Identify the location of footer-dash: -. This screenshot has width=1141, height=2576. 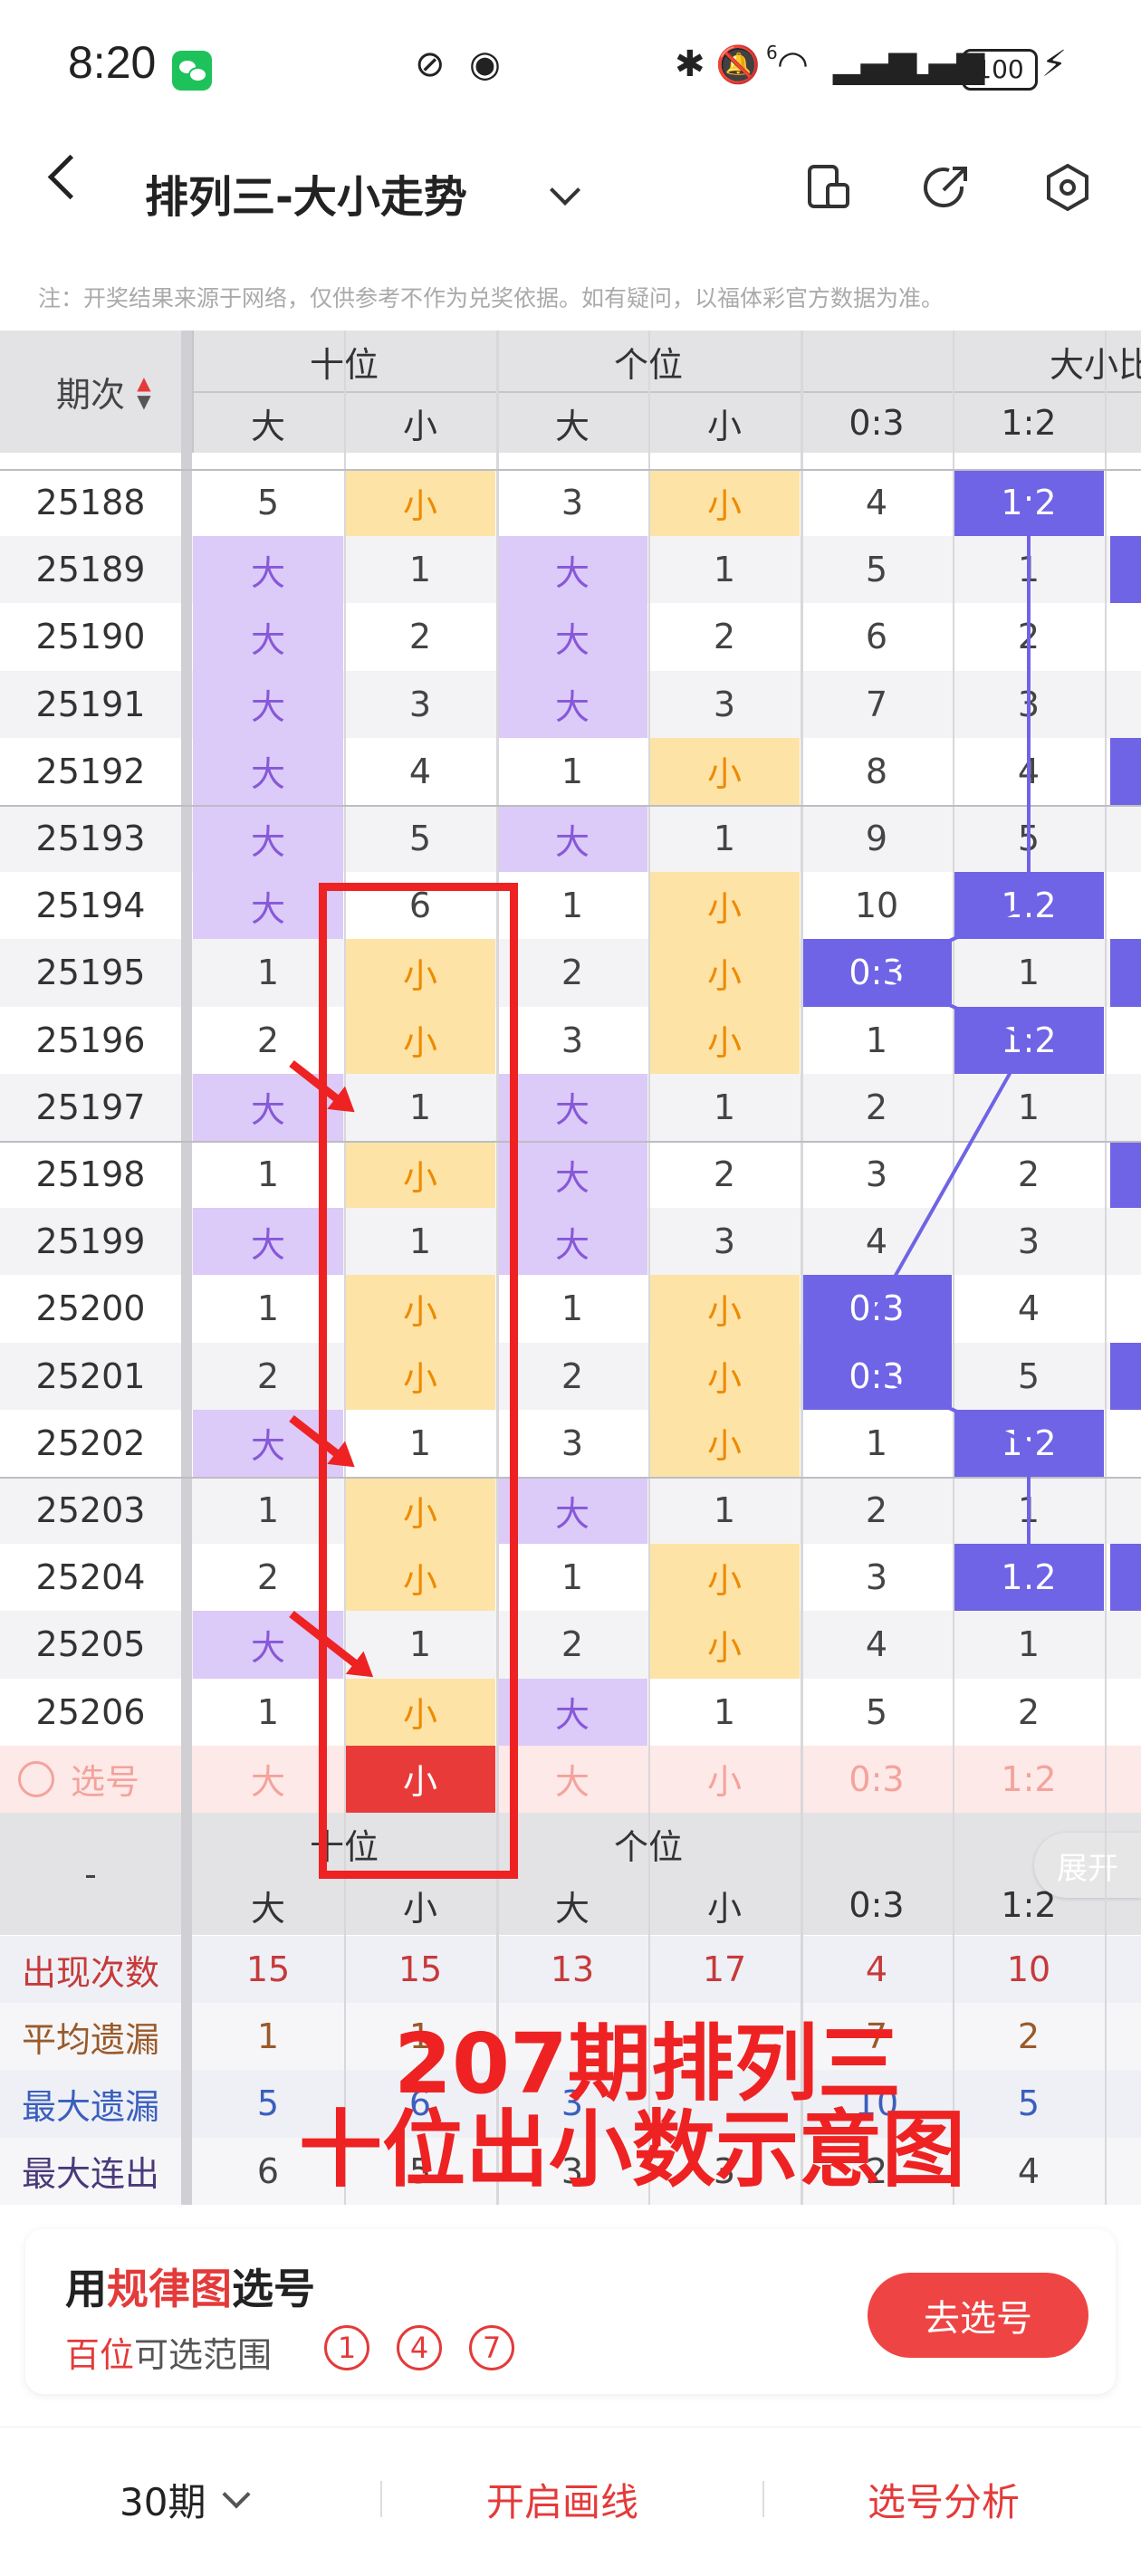
(90, 1873).